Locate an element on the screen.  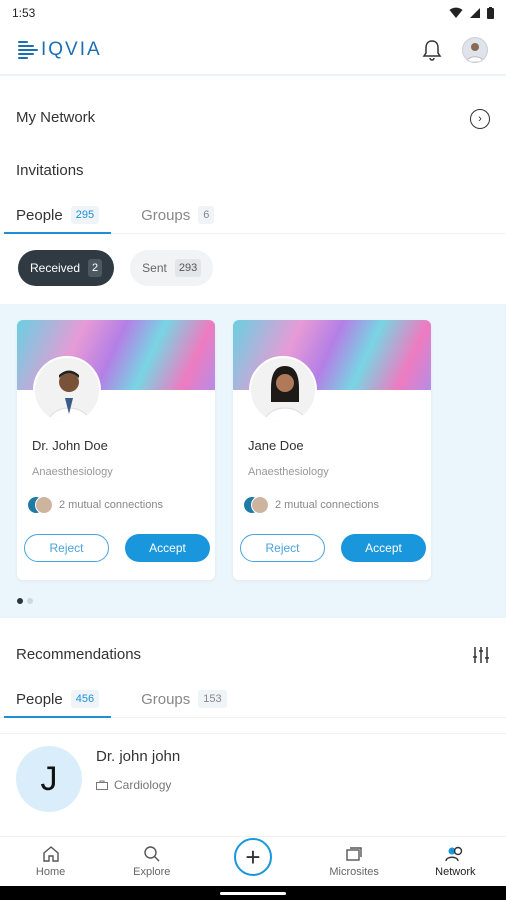
filter-count: 293 is located at coordinates (188, 268).